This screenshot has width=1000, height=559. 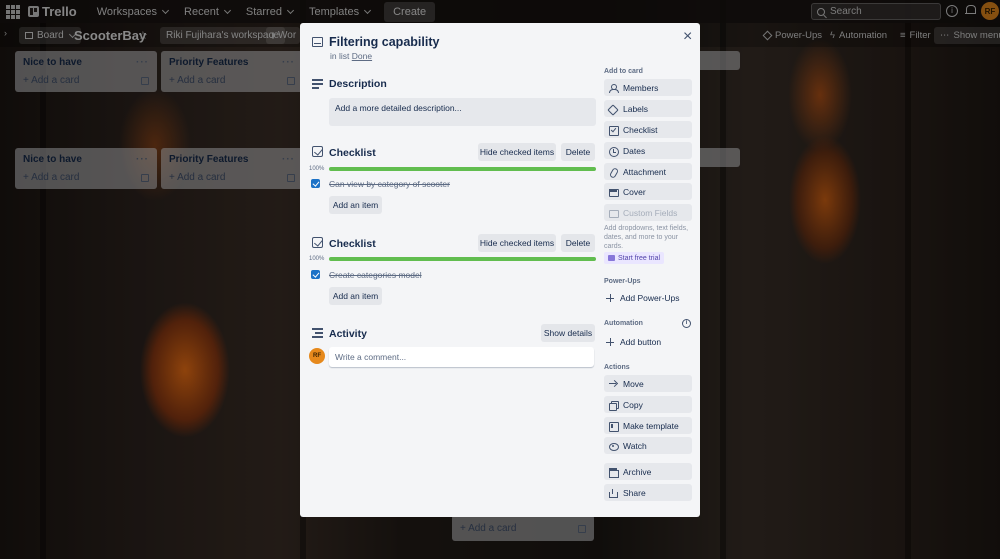 I want to click on activity-heading: Activity, so click(x=348, y=334).